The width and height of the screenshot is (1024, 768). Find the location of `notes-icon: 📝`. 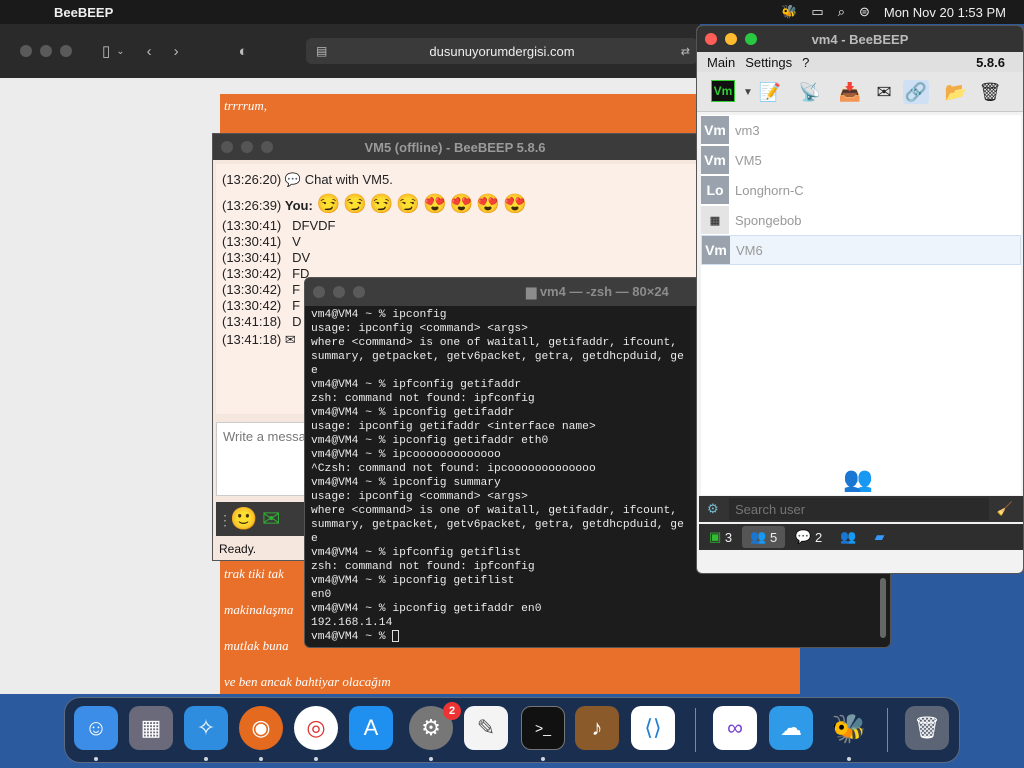

notes-icon: 📝 is located at coordinates (770, 92).